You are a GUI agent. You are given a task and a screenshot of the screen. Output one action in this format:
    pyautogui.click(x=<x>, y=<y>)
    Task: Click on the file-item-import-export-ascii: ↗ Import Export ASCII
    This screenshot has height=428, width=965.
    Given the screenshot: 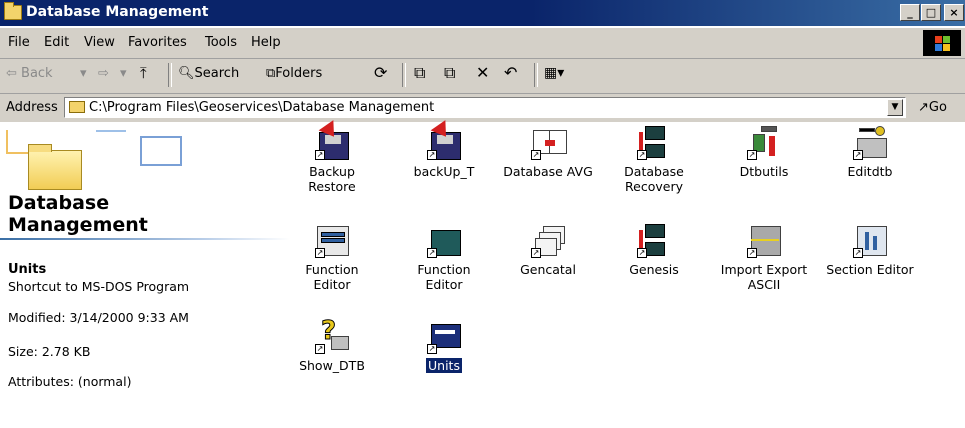 What is the action you would take?
    pyautogui.click(x=764, y=258)
    